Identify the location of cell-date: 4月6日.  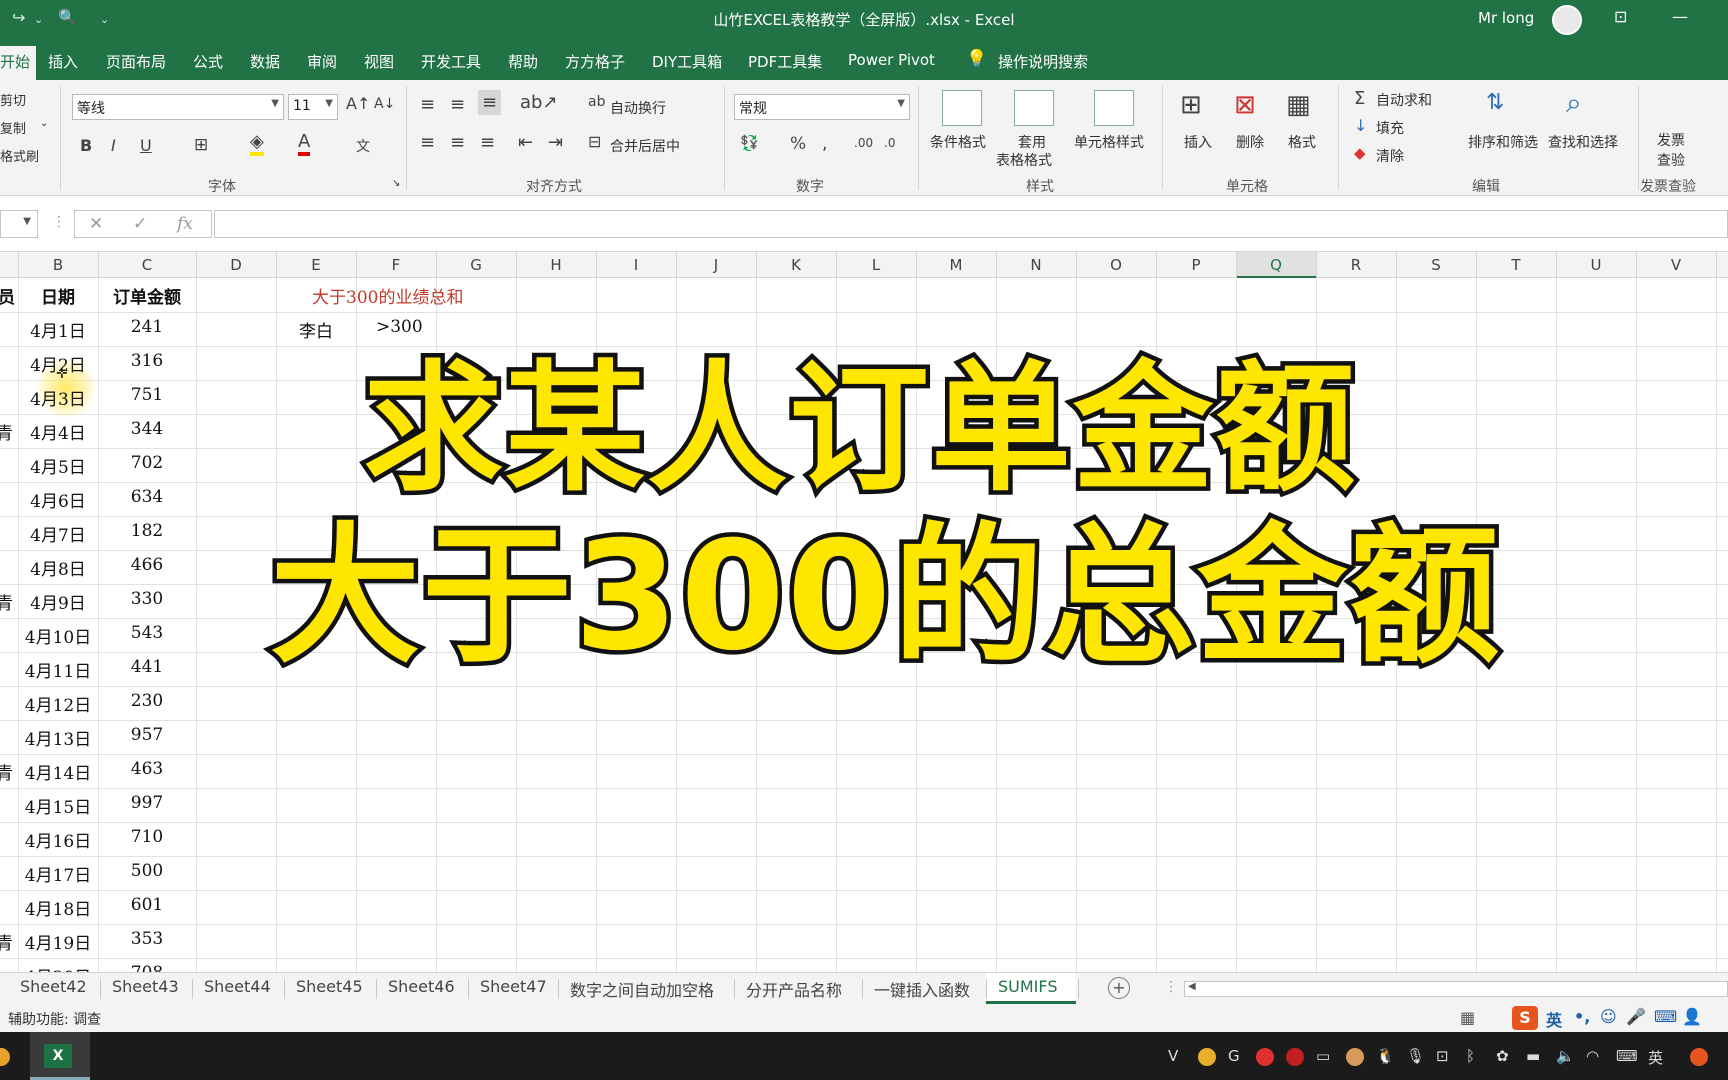
(58, 499).